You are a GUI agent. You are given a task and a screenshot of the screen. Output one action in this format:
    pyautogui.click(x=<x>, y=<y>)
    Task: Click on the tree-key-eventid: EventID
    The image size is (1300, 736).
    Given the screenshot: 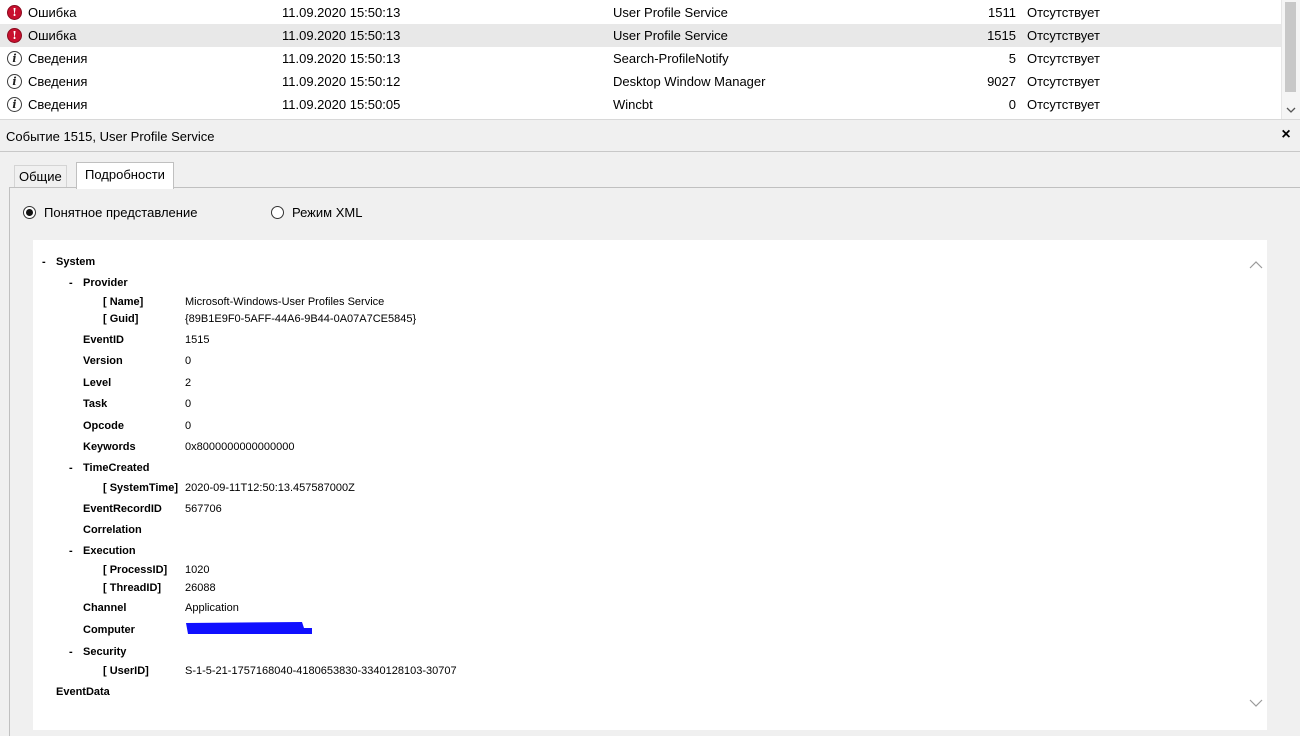 What is the action you would take?
    pyautogui.click(x=103, y=340)
    